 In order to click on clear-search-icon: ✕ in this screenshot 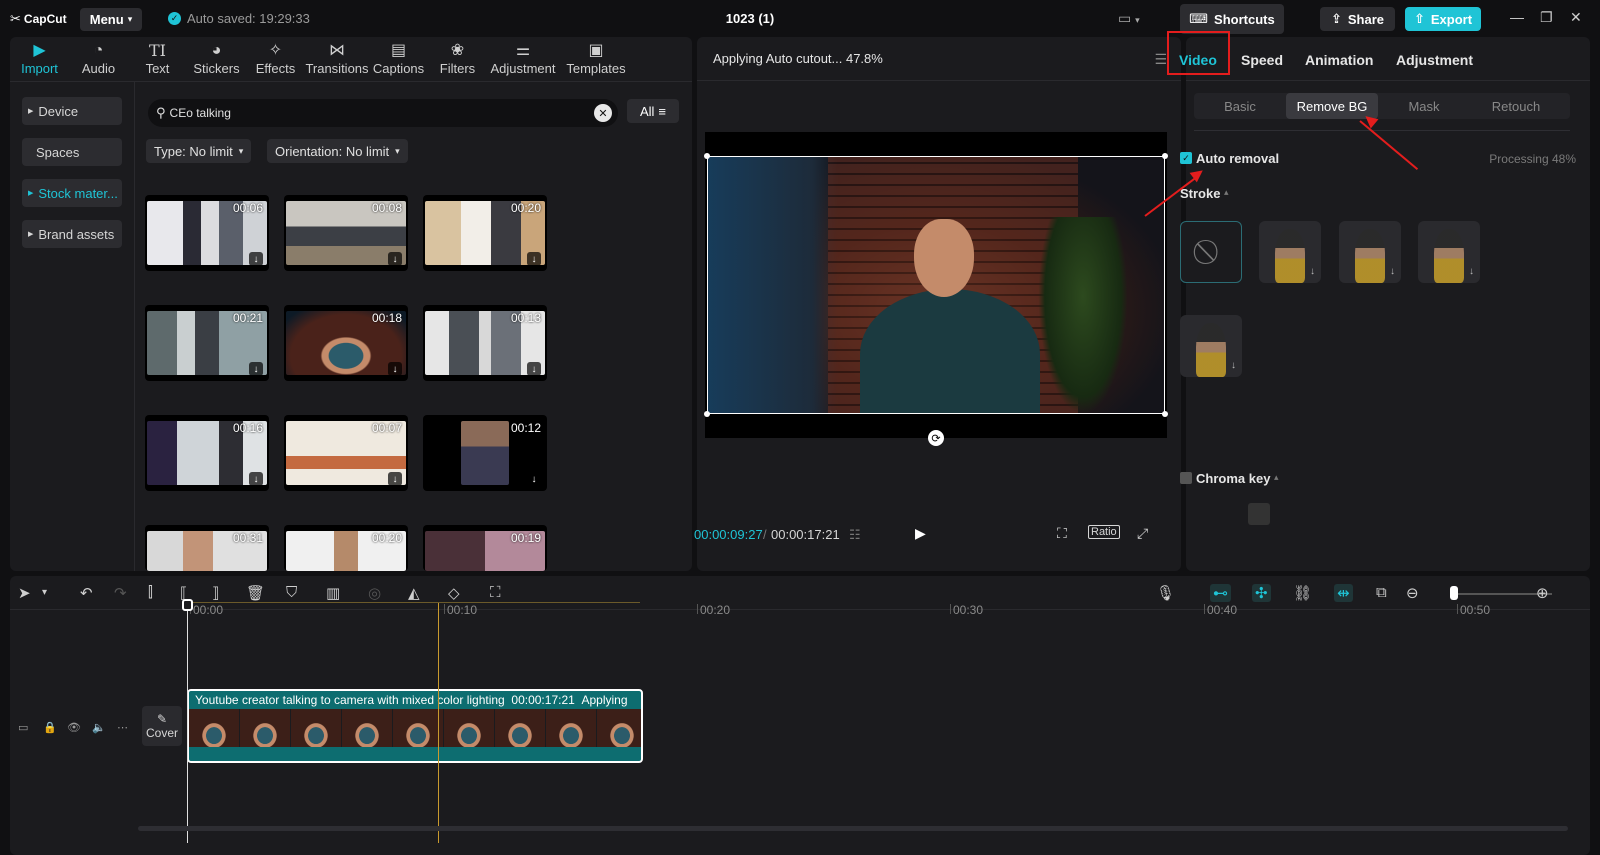, I will do `click(603, 113)`.